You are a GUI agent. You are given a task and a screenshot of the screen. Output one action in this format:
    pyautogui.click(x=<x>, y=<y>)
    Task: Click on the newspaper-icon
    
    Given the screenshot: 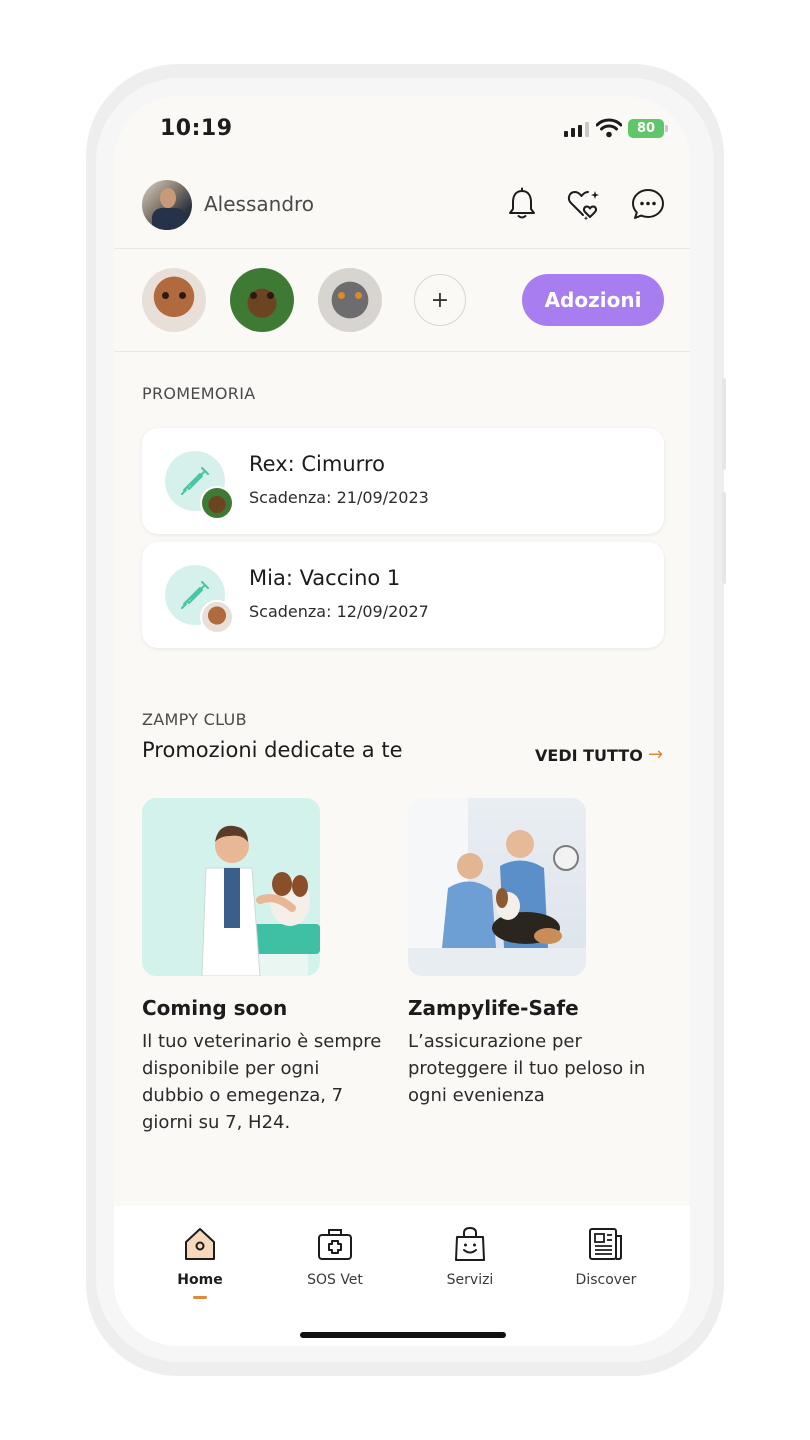 What is the action you would take?
    pyautogui.click(x=605, y=1244)
    